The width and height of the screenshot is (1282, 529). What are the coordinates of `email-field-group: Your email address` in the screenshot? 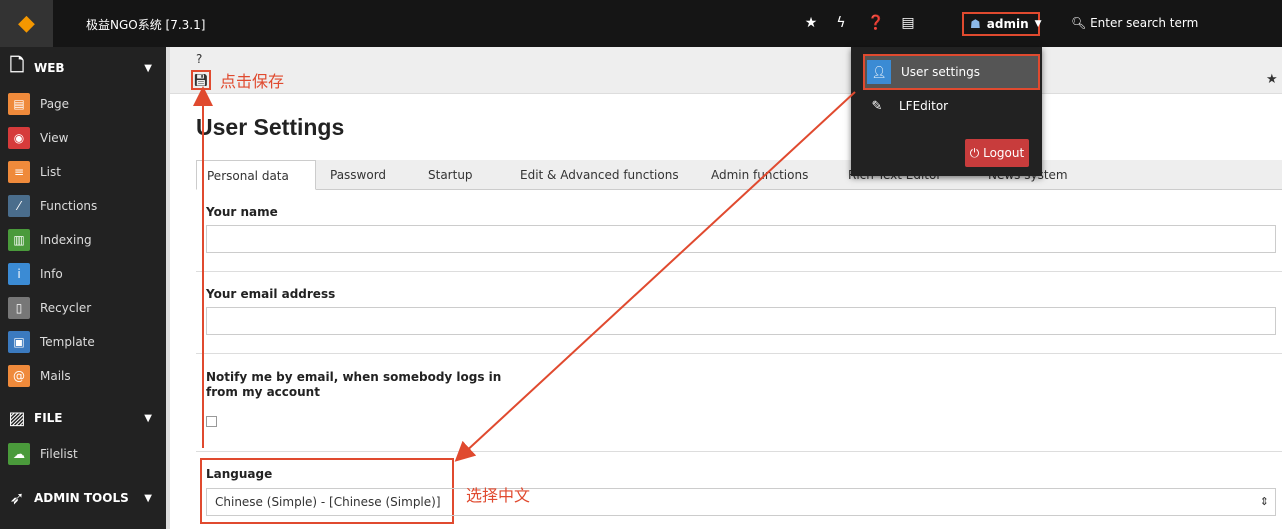 It's located at (739, 313).